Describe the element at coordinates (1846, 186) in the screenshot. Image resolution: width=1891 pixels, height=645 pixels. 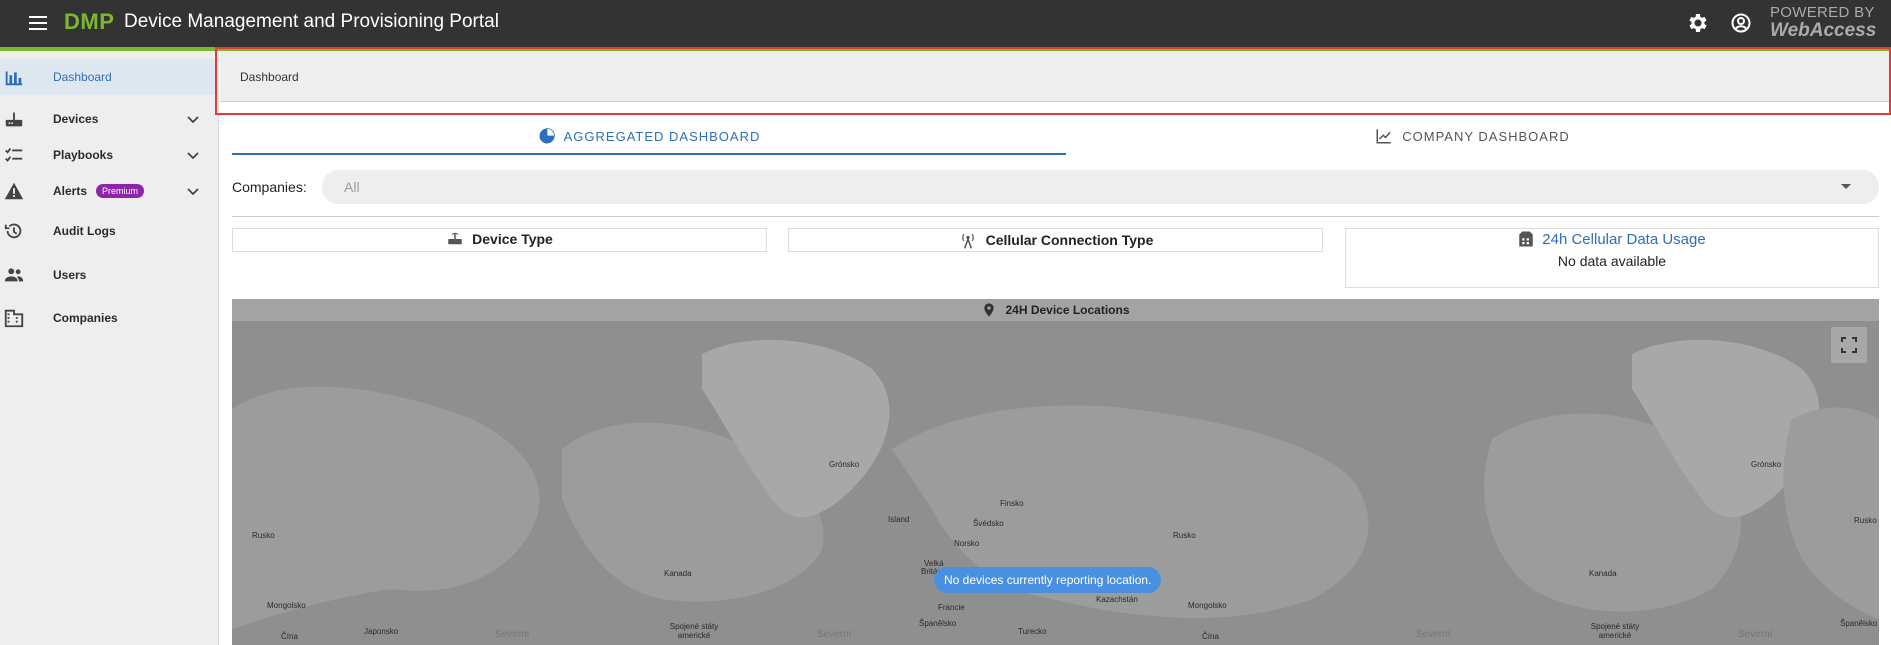
I see `dropdown-caret-icon` at that location.